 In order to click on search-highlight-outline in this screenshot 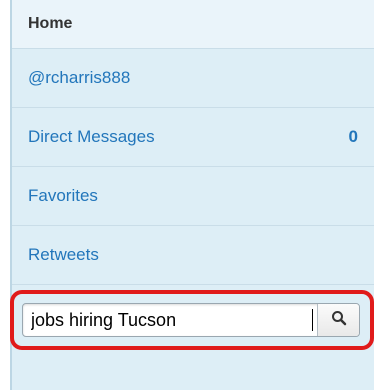, I will do `click(192, 320)`.